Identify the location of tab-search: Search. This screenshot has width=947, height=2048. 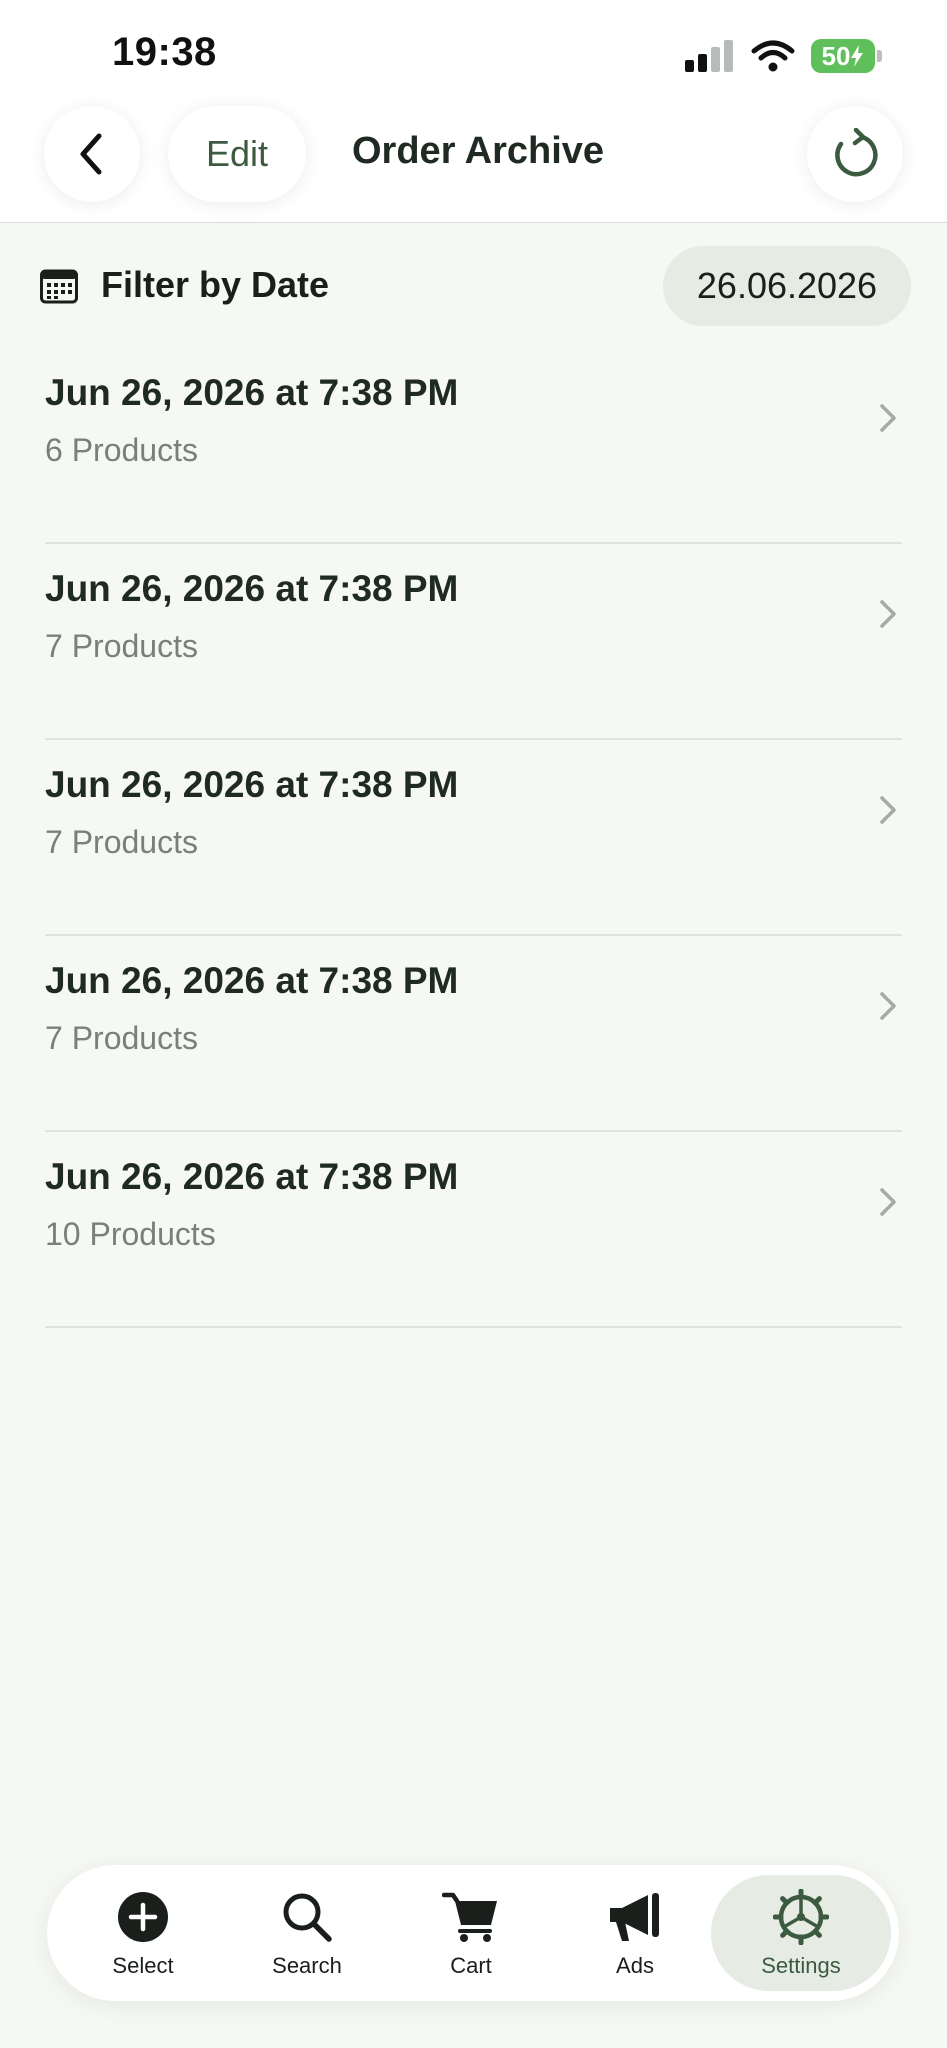
(307, 1933).